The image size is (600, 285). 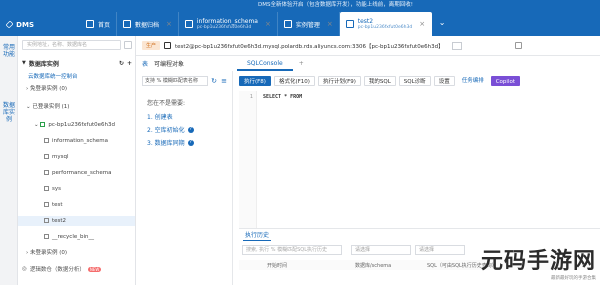 I want to click on app-logo: DMS, so click(x=19, y=24).